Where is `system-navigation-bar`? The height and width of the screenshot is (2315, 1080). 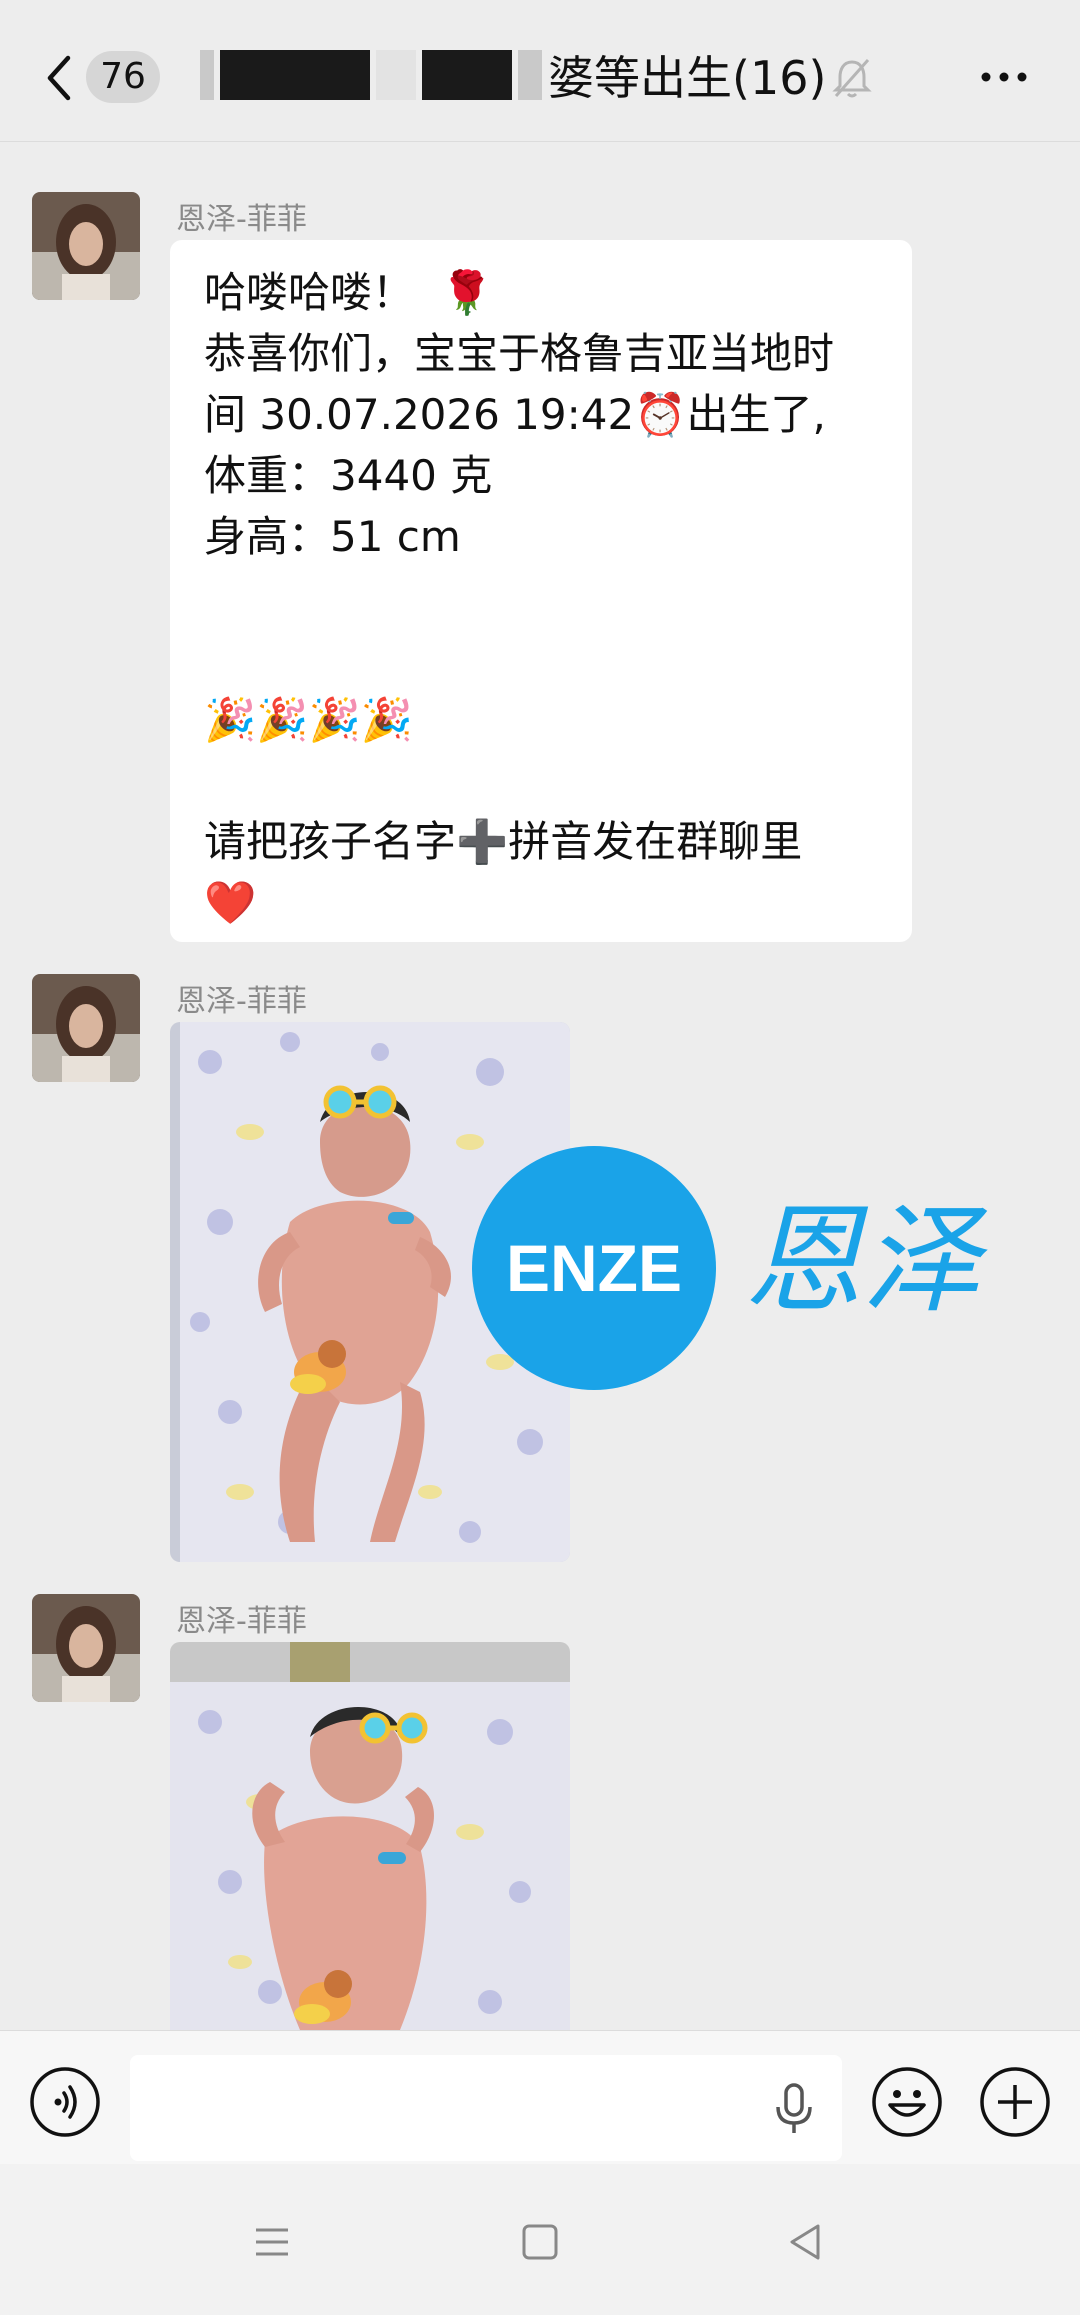
system-navigation-bar is located at coordinates (540, 2239).